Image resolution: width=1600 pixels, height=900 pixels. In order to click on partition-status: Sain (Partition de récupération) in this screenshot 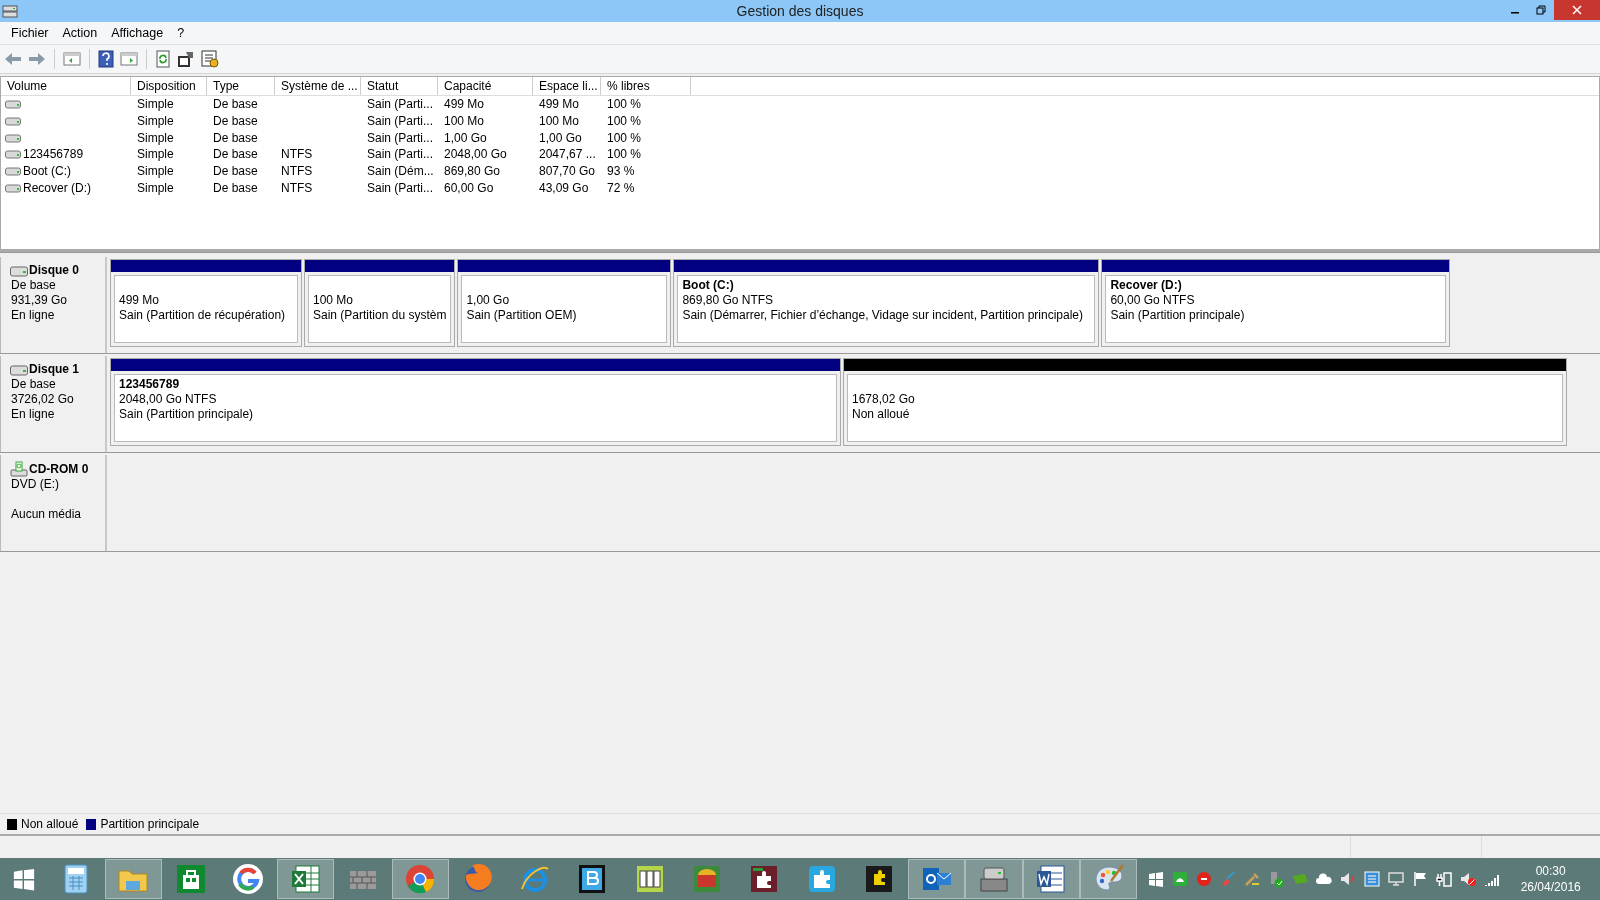, I will do `click(203, 315)`.